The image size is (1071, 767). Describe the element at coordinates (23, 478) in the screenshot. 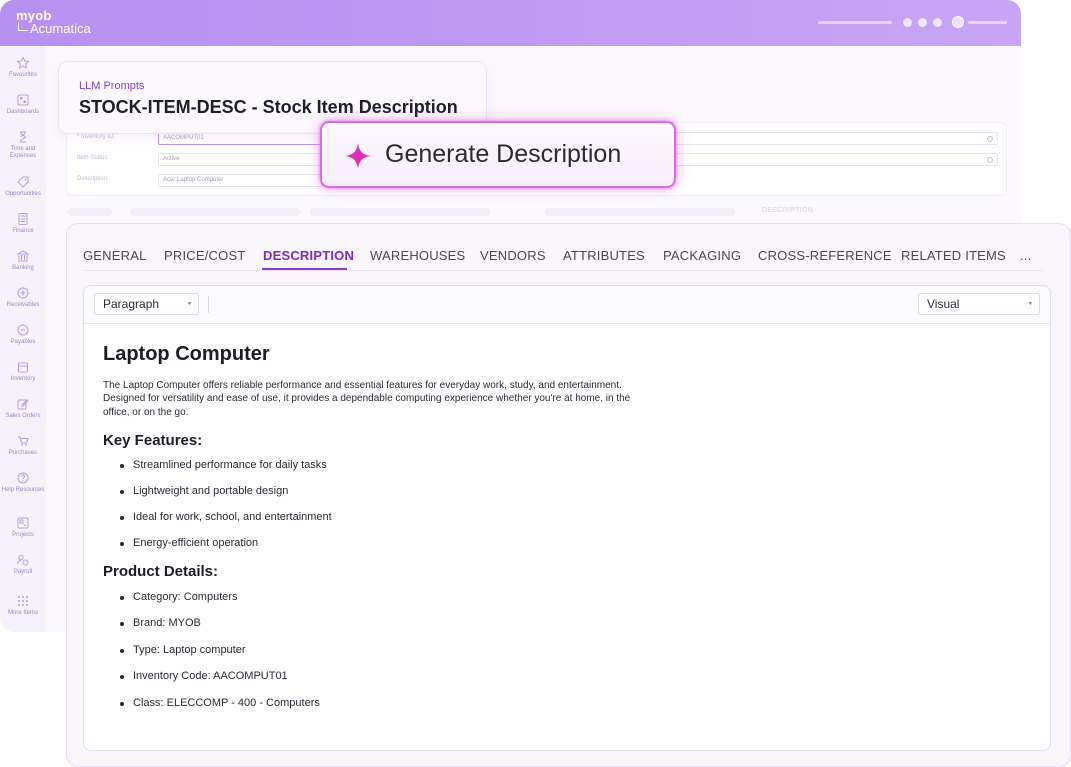

I see `help-icon` at that location.